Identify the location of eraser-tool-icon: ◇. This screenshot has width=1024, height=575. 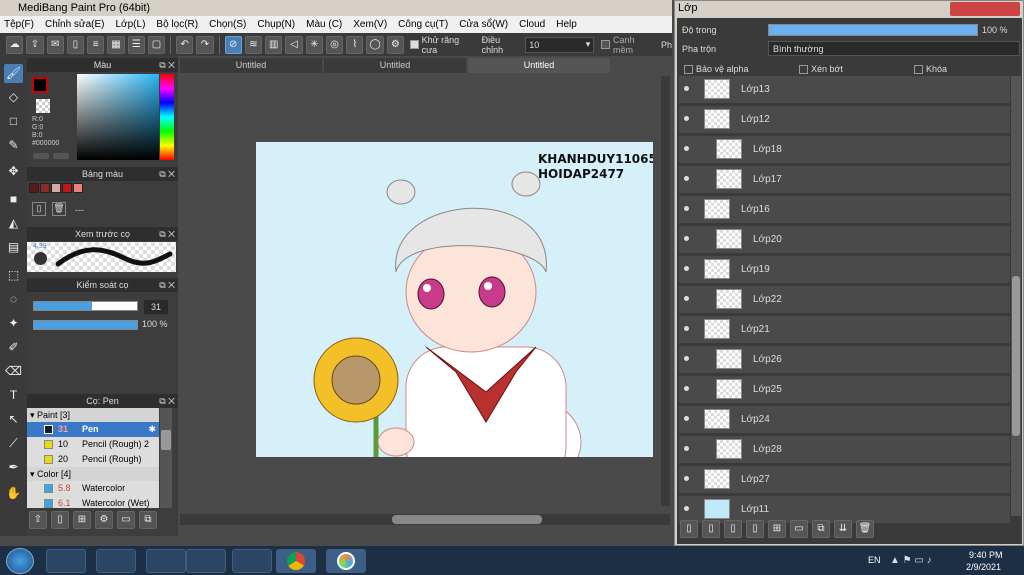
(13, 97).